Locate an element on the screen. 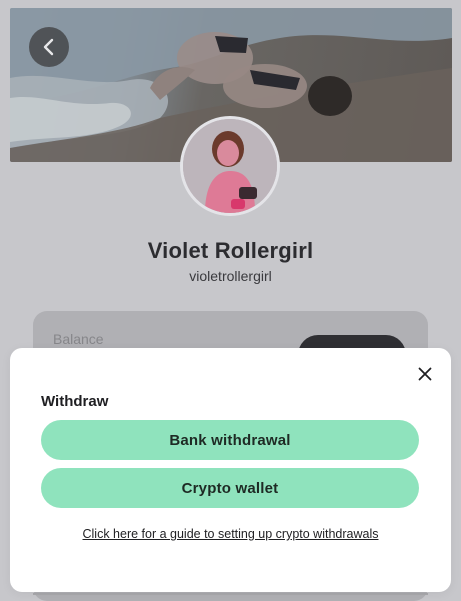 This screenshot has width=461, height=601. username: violetrollergirl is located at coordinates (230, 276).